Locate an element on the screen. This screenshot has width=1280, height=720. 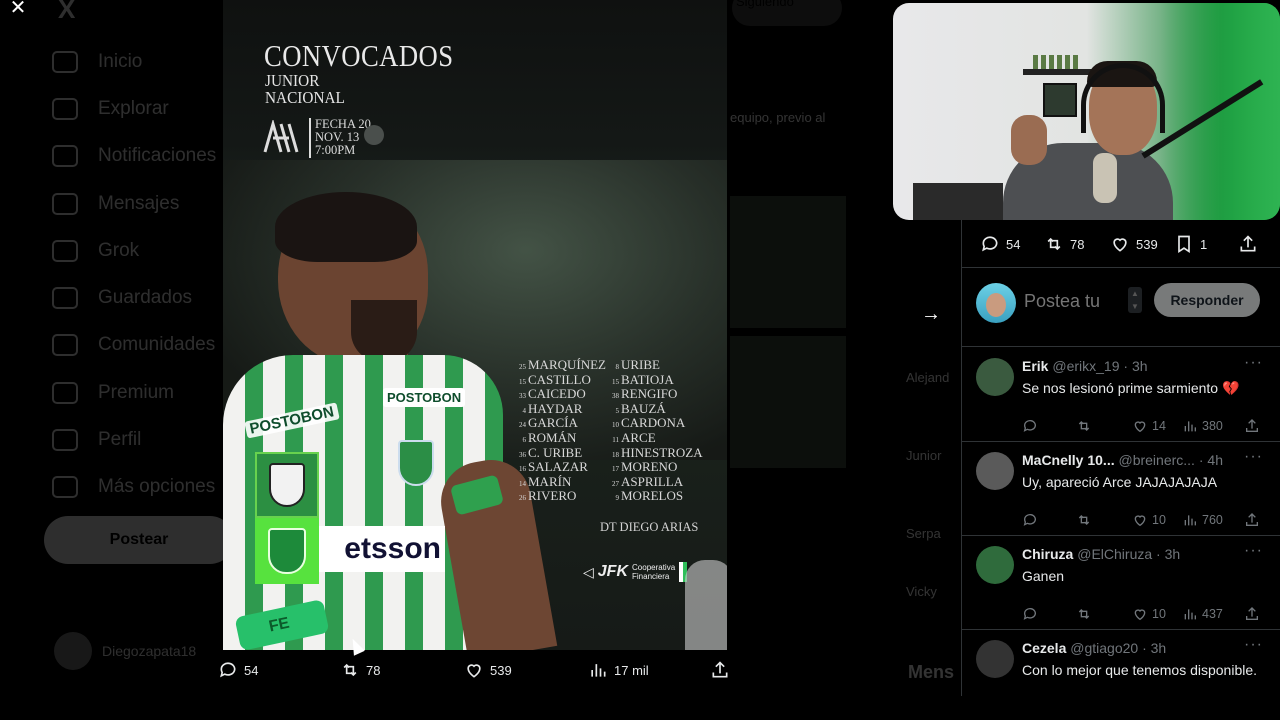
reply-handle: @erikx_19 is located at coordinates (1086, 366).